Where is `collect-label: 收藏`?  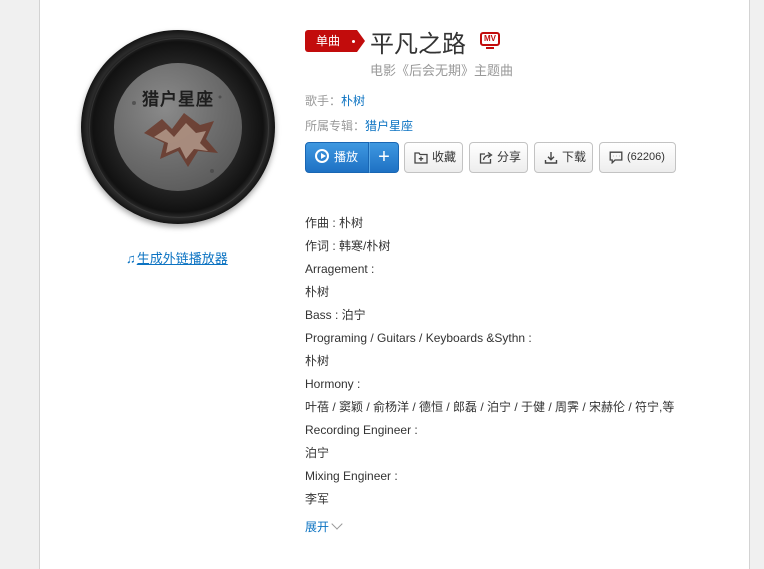 collect-label: 收藏 is located at coordinates (444, 157).